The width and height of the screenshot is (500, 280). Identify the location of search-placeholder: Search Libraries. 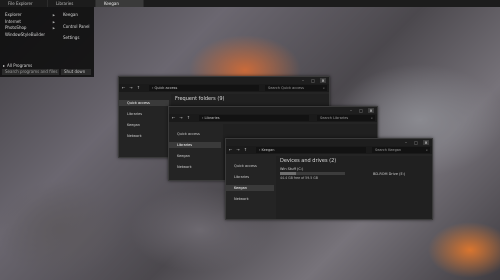
(334, 118).